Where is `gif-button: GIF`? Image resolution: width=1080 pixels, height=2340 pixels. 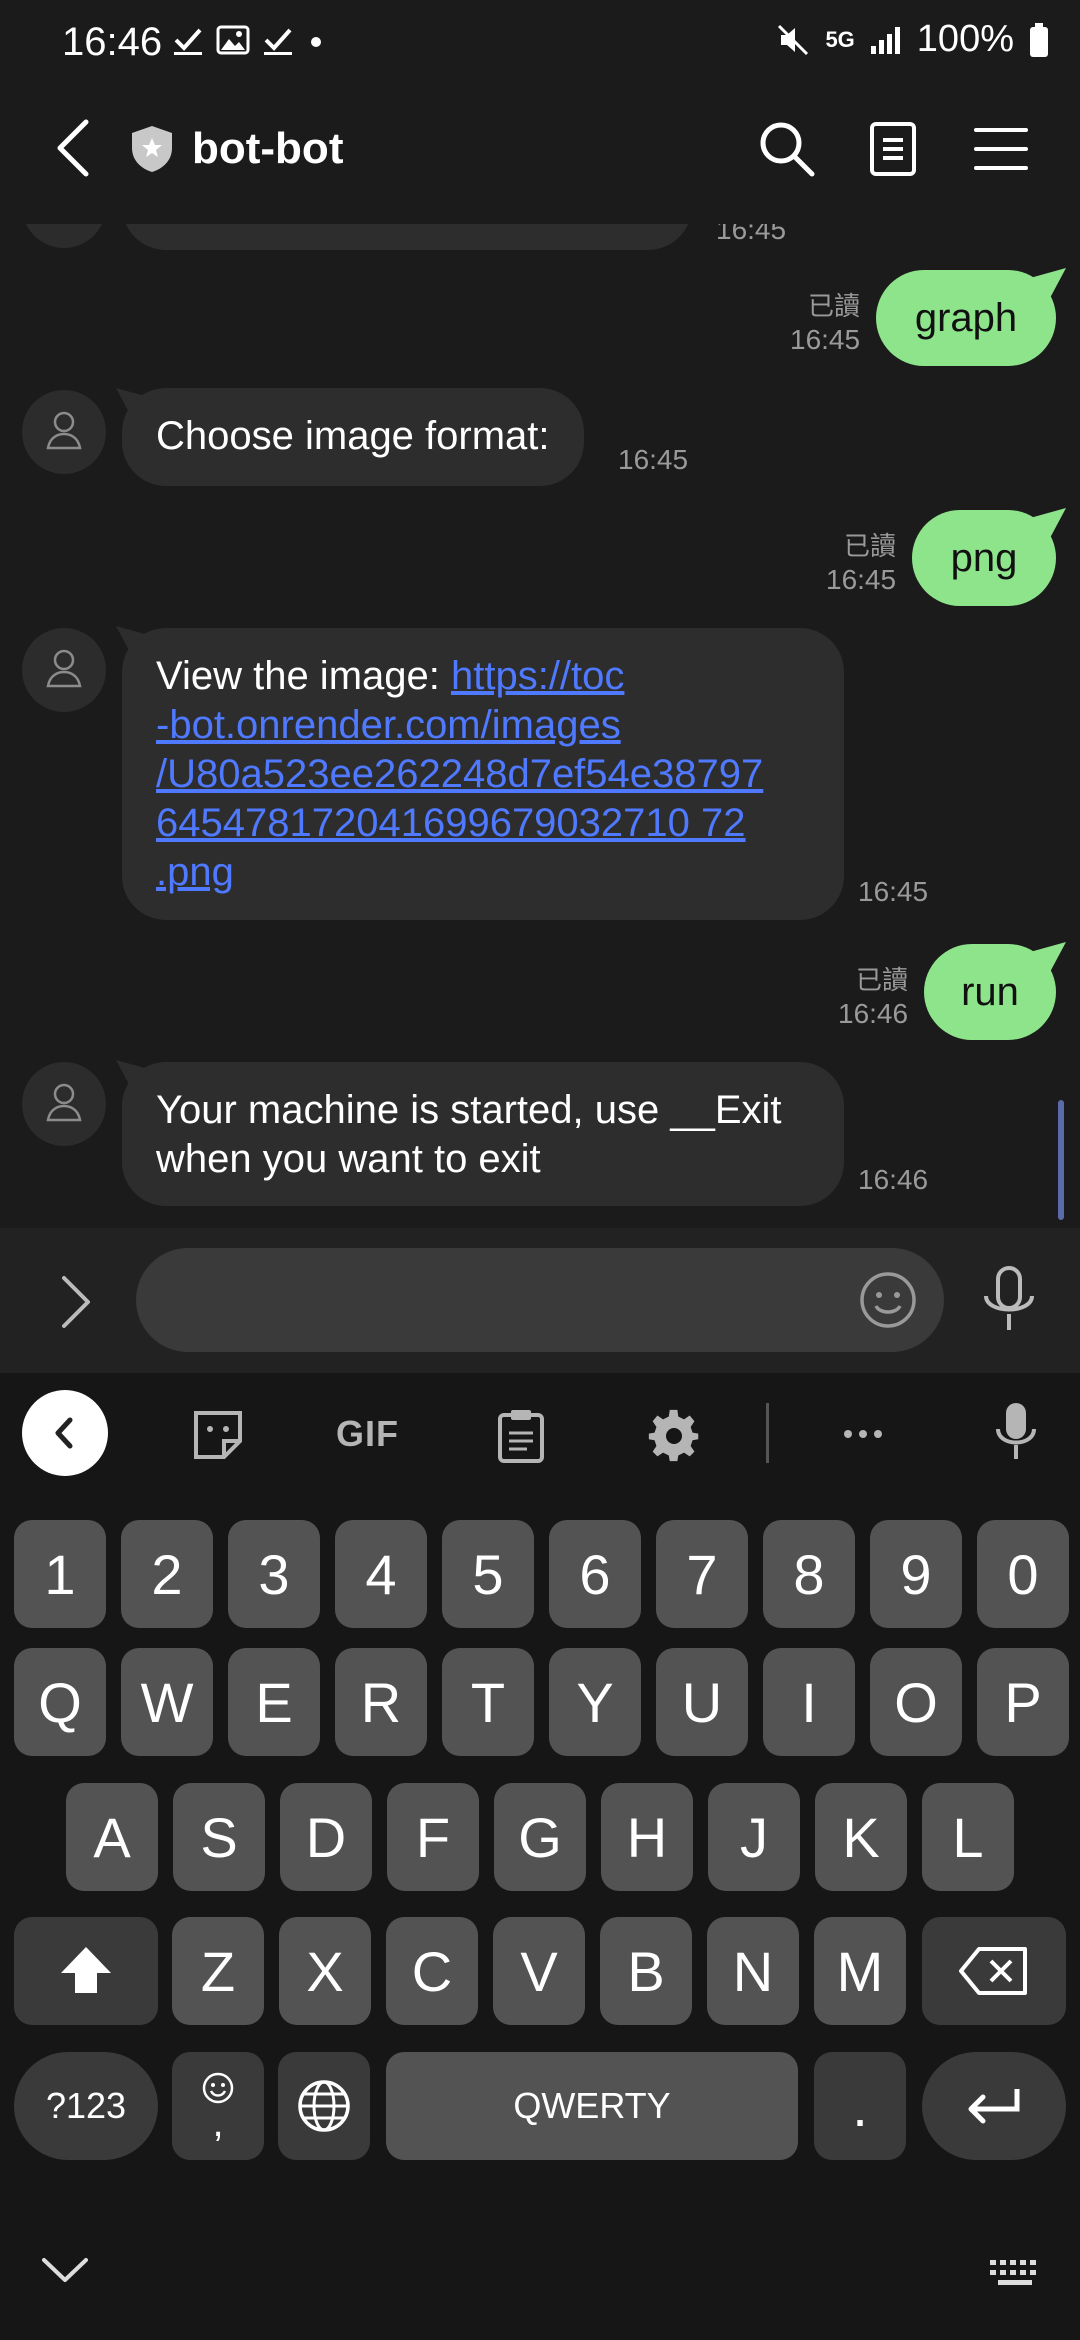
gif-button: GIF is located at coordinates (367, 1434).